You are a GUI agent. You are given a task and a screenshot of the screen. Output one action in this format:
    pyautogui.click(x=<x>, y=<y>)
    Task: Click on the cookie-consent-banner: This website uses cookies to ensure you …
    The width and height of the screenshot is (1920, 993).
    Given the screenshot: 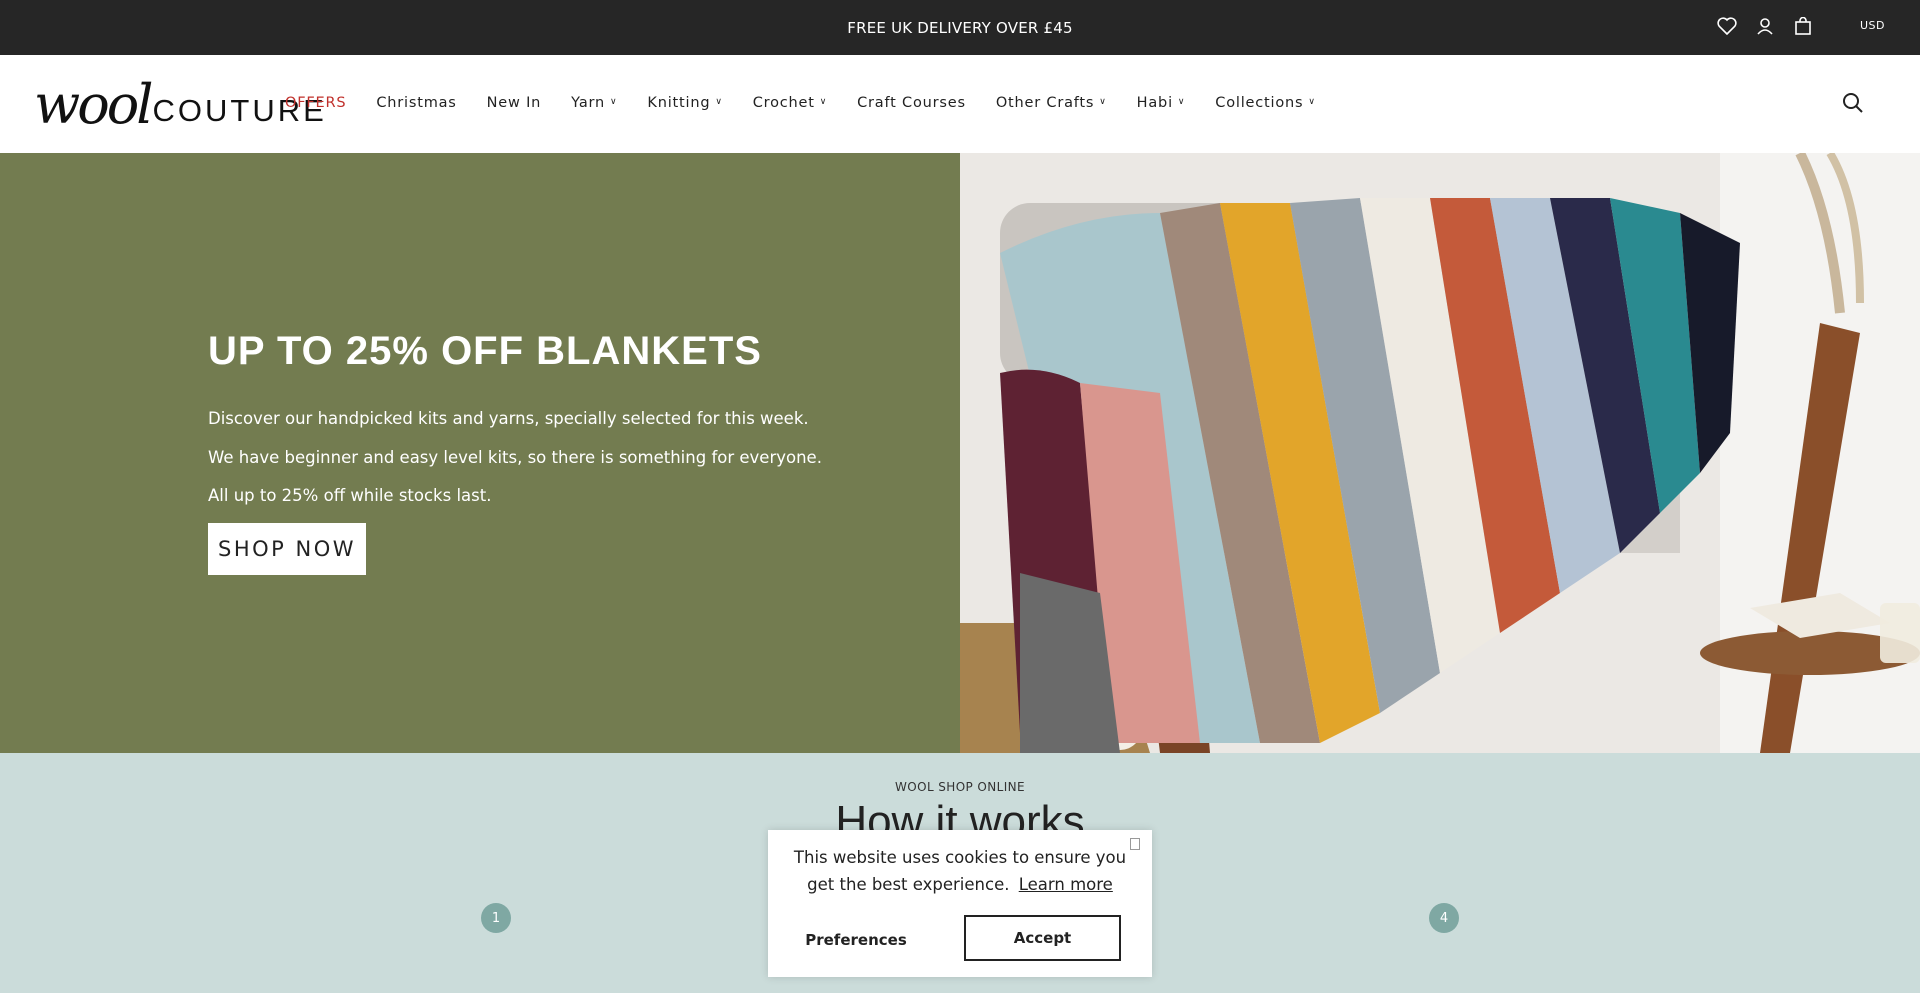 What is the action you would take?
    pyautogui.click(x=960, y=903)
    